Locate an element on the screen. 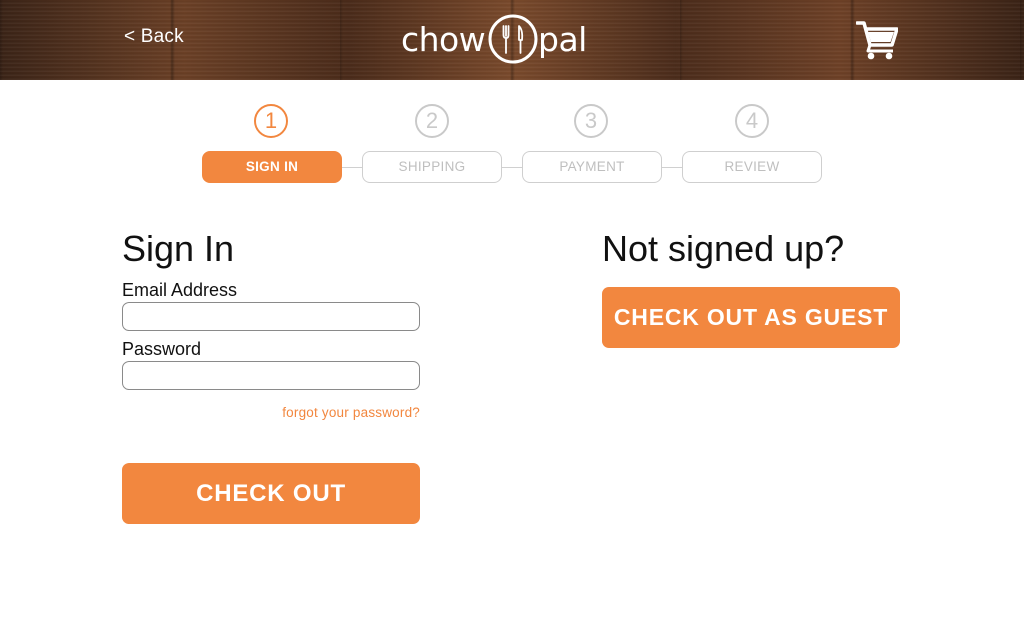  guest-checkout-button: CHECK OUT AS GUEST is located at coordinates (751, 317).